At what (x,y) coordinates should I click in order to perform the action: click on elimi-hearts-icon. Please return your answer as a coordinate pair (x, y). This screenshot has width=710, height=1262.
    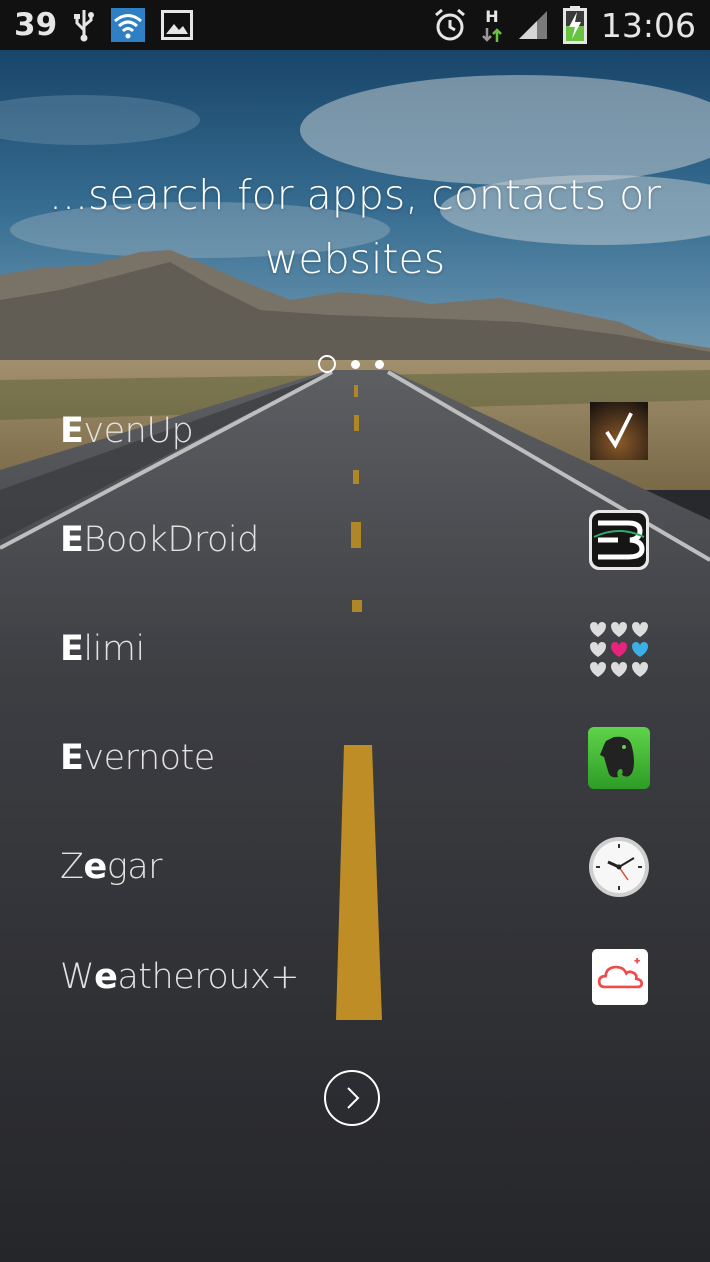
    Looking at the image, I should click on (619, 649).